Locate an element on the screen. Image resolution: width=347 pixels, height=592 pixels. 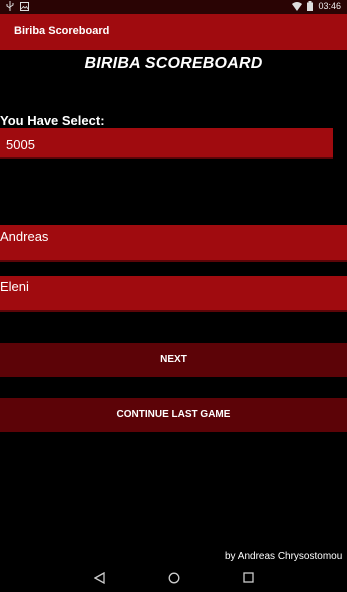
battery-icon is located at coordinates (310, 6).